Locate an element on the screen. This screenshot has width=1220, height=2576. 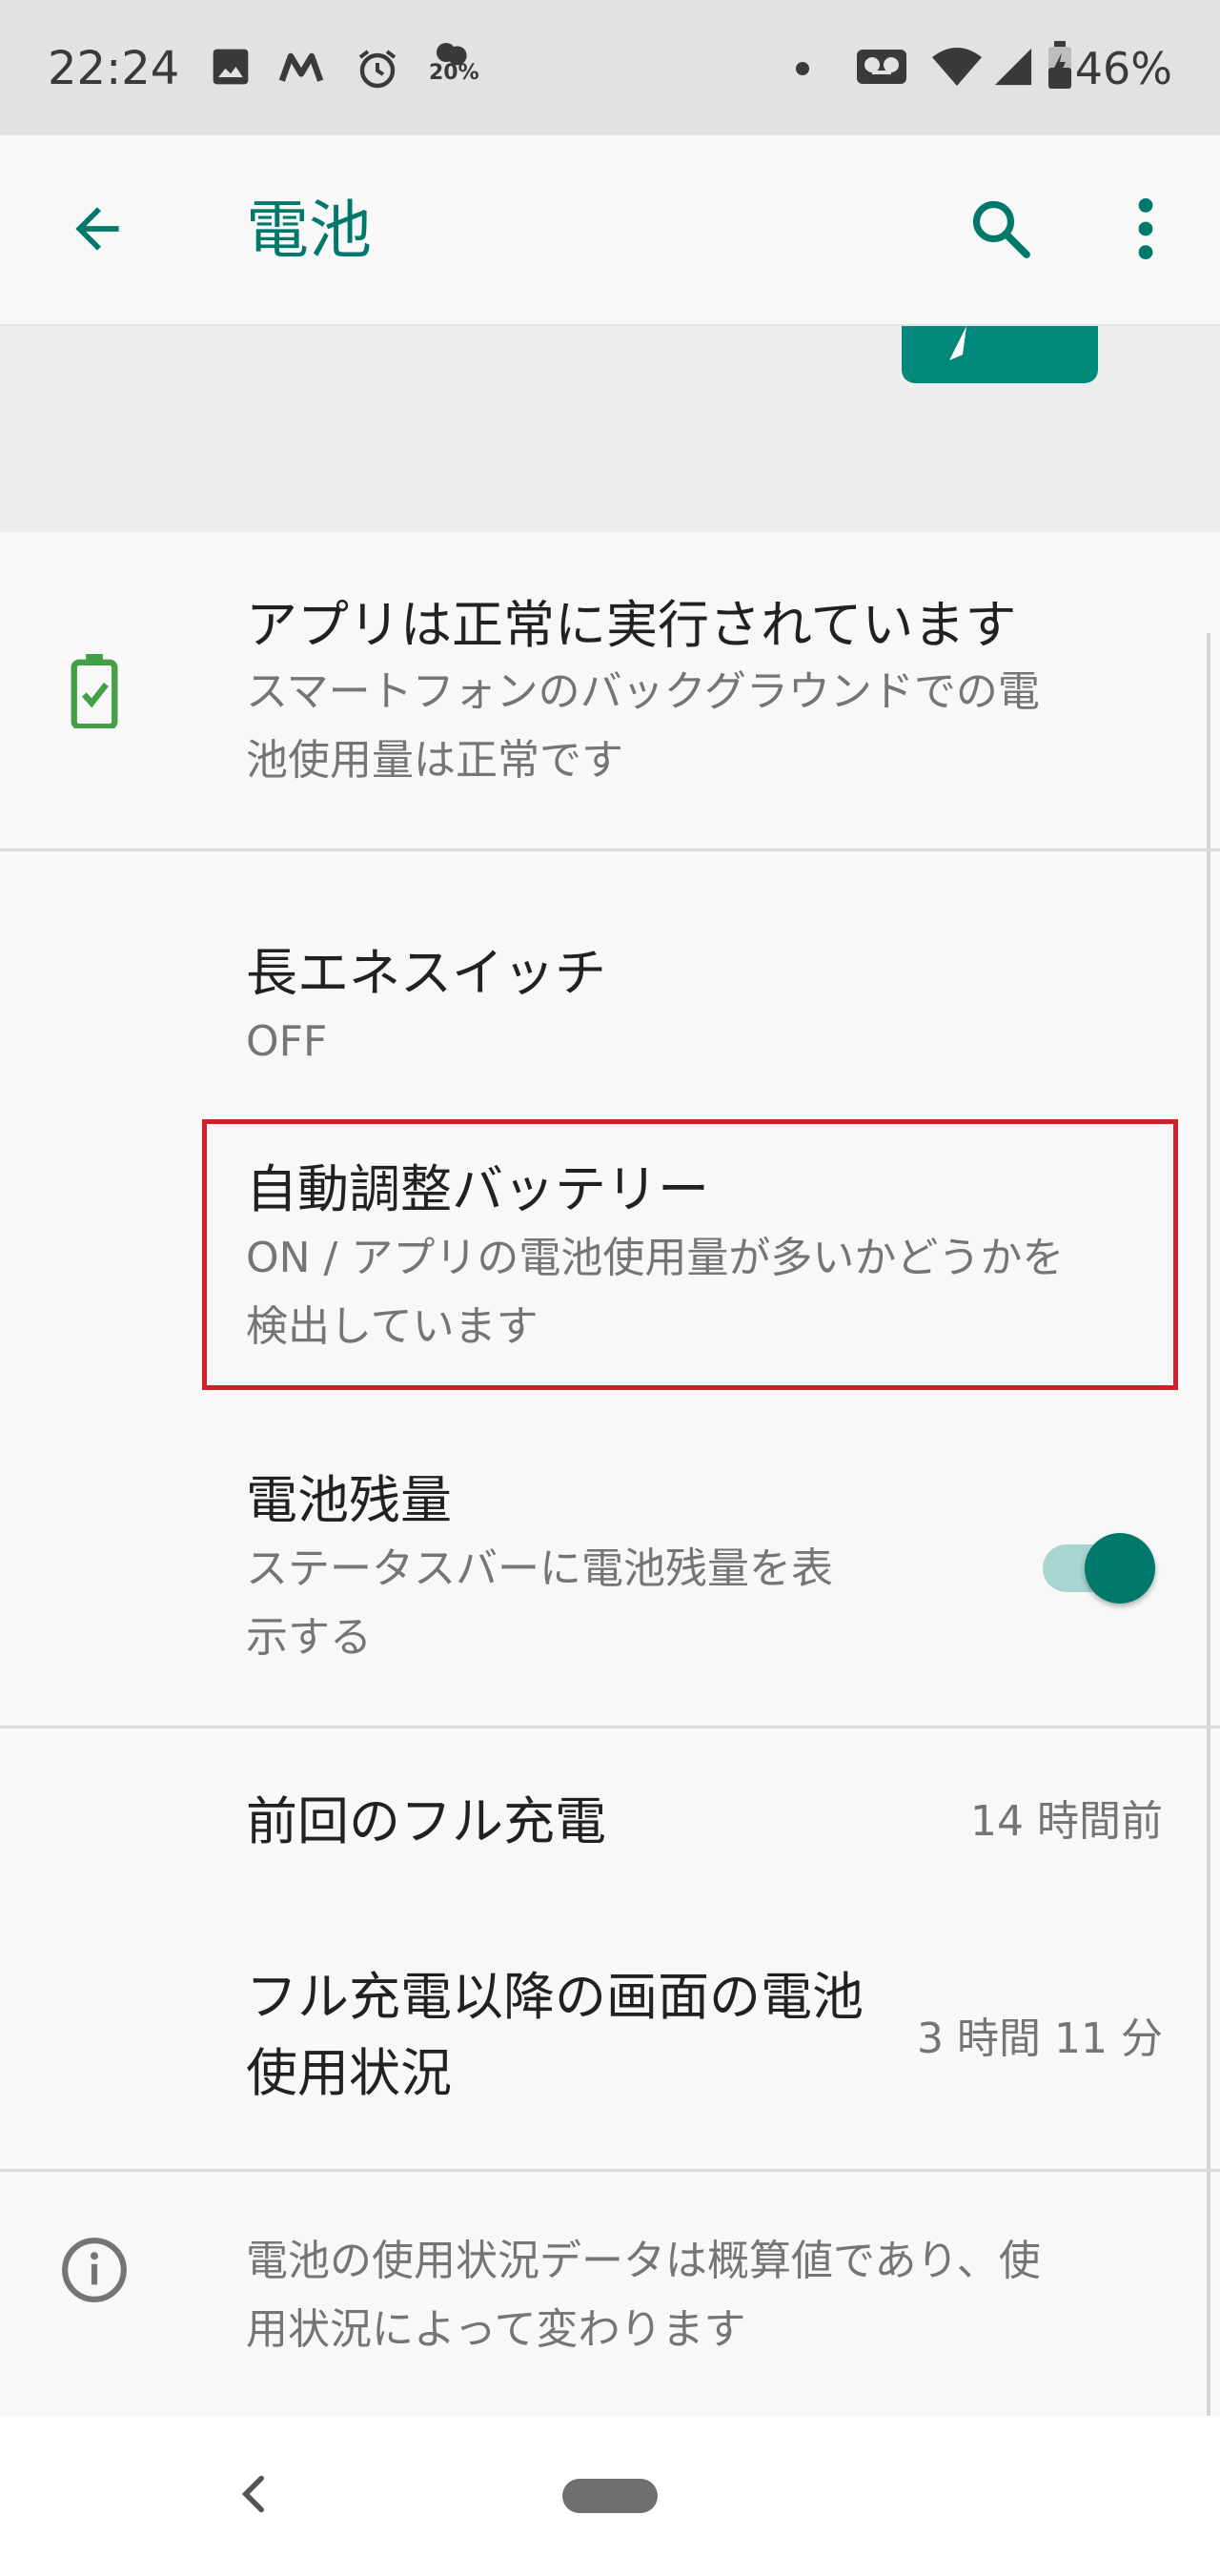
battery-graph-area is located at coordinates (610, 429).